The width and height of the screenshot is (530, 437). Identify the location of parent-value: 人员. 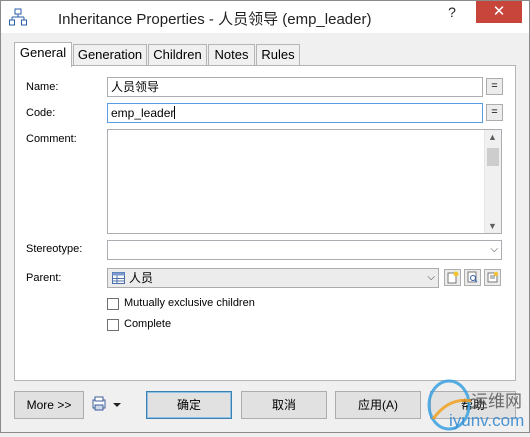
(141, 278).